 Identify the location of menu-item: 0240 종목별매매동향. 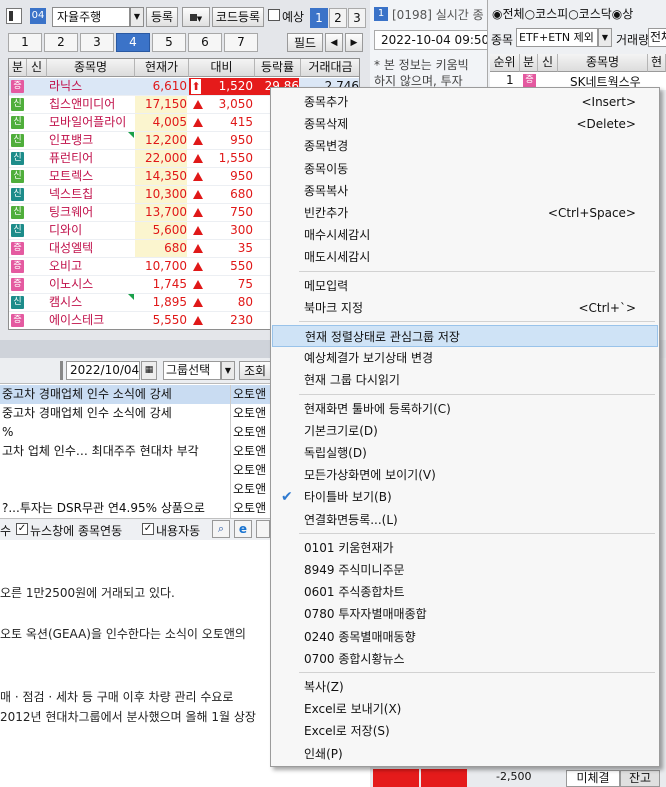
(465, 637).